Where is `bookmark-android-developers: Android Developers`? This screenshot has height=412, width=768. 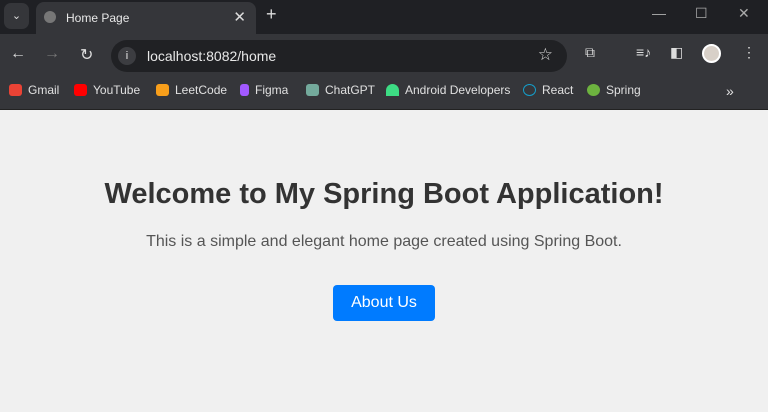 bookmark-android-developers: Android Developers is located at coordinates (448, 90).